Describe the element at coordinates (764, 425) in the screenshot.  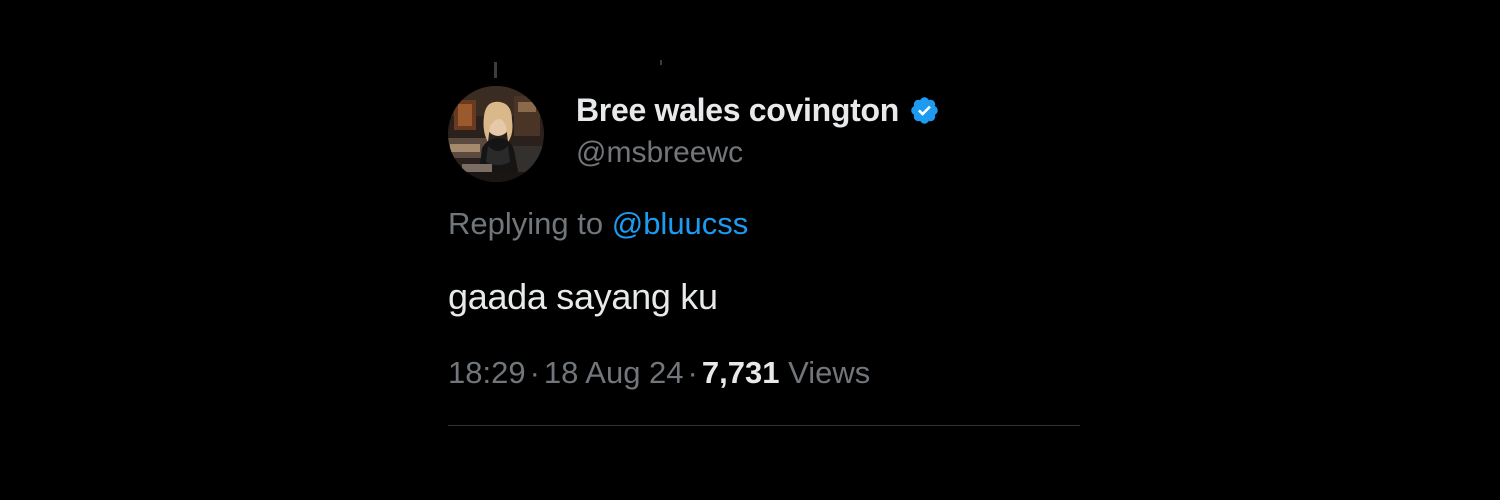
I see `tweet-divider` at that location.